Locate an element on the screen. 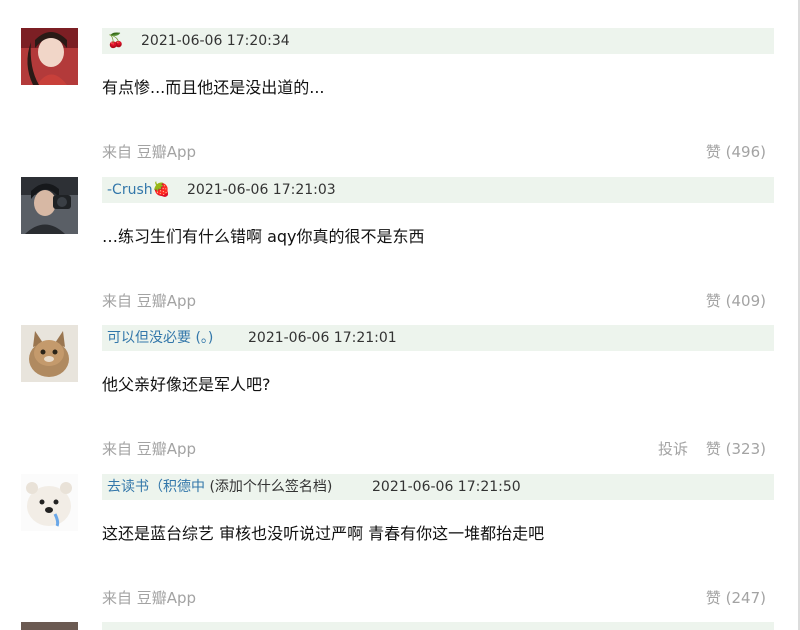 The width and height of the screenshot is (800, 630). comment-text: 他父亲好像还是军人吧? is located at coordinates (186, 384).